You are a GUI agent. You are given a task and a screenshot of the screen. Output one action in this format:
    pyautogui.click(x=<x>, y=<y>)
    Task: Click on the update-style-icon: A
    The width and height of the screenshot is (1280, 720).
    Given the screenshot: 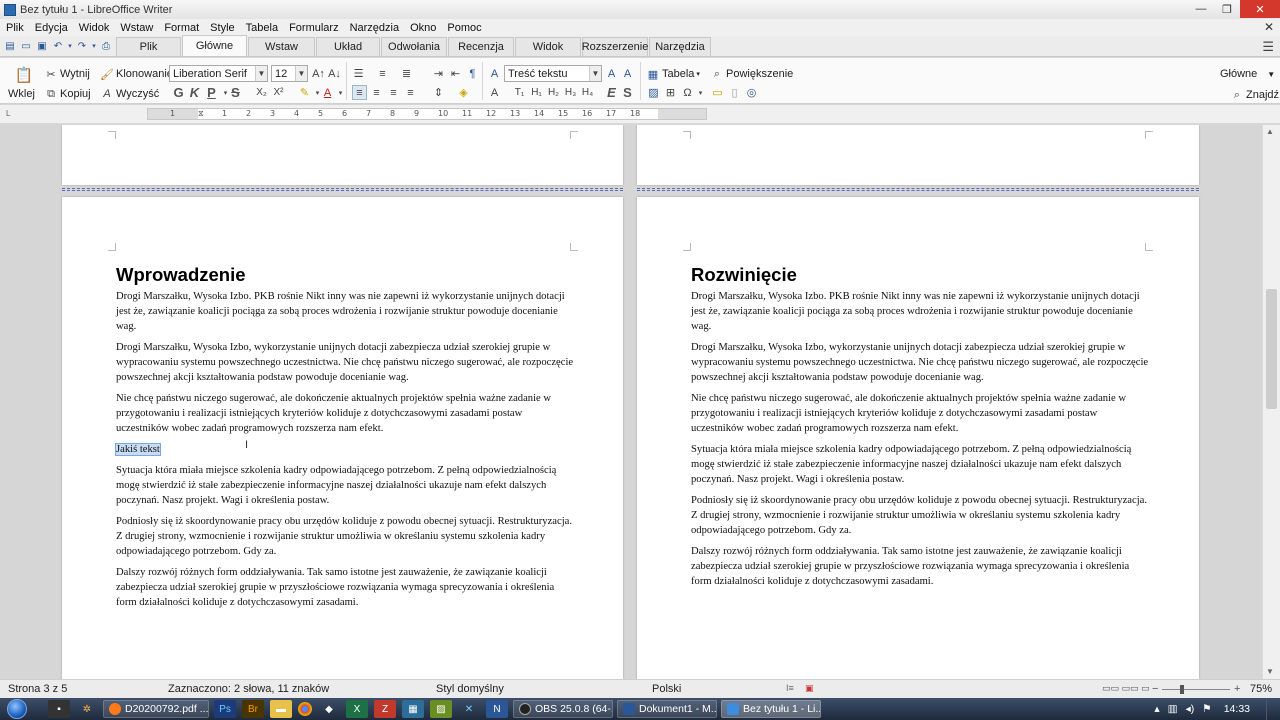 What is the action you would take?
    pyautogui.click(x=611, y=73)
    